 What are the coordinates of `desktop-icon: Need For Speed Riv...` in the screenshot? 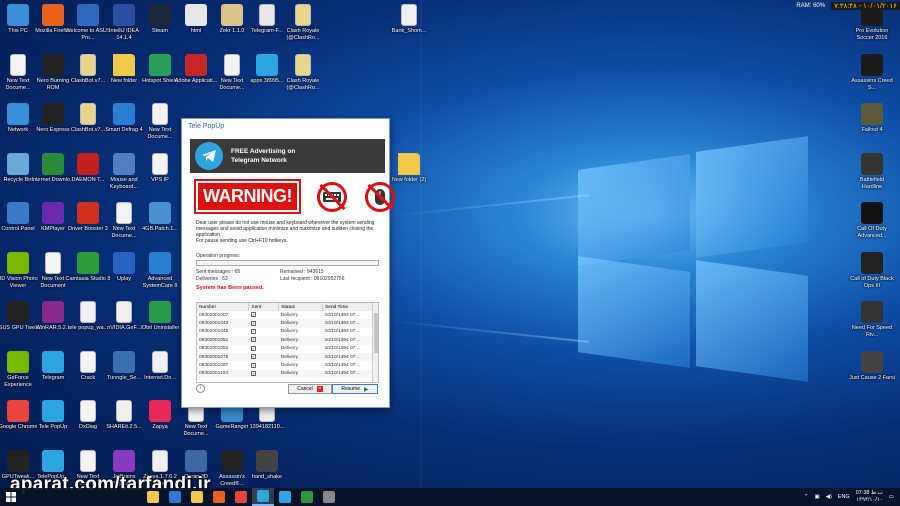 It's located at (872, 320).